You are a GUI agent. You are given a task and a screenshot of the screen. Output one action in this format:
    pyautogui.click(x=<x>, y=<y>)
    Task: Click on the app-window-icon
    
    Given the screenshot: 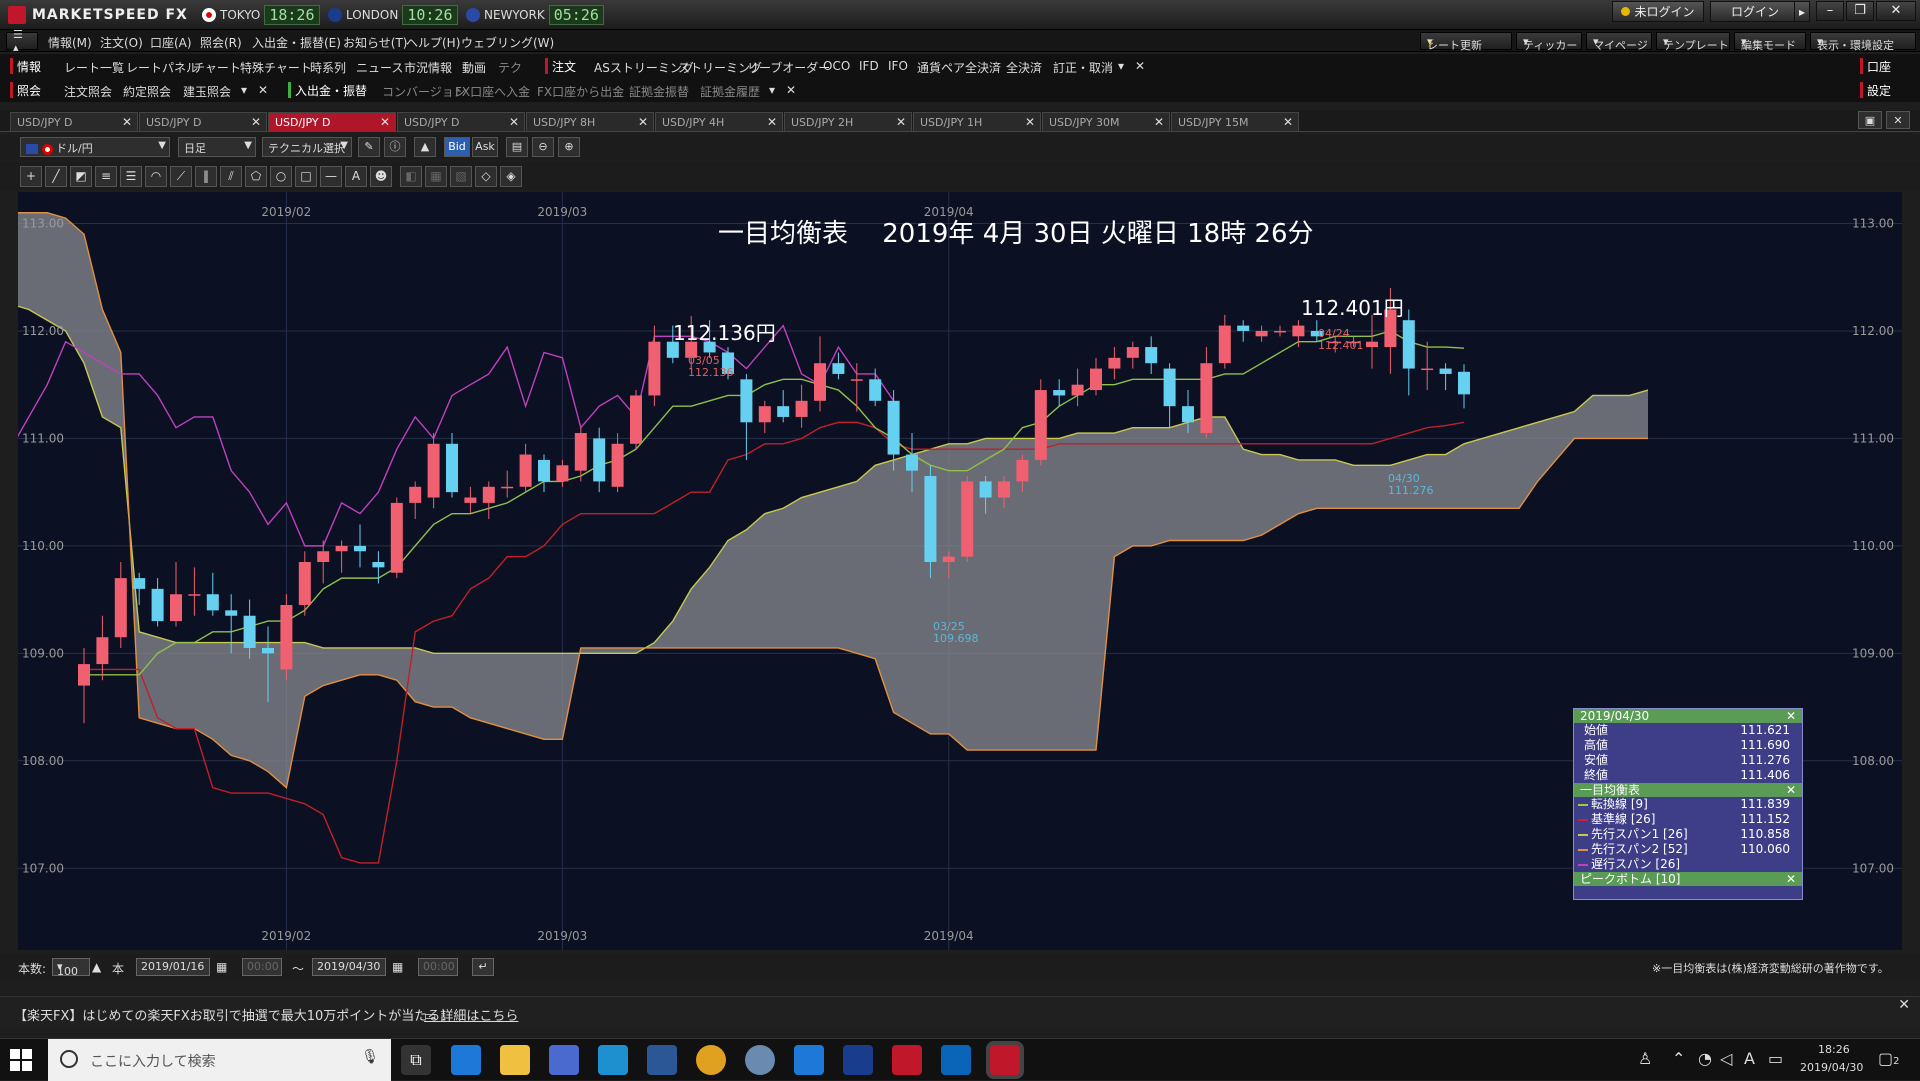 What is the action you would take?
    pyautogui.click(x=613, y=1060)
    